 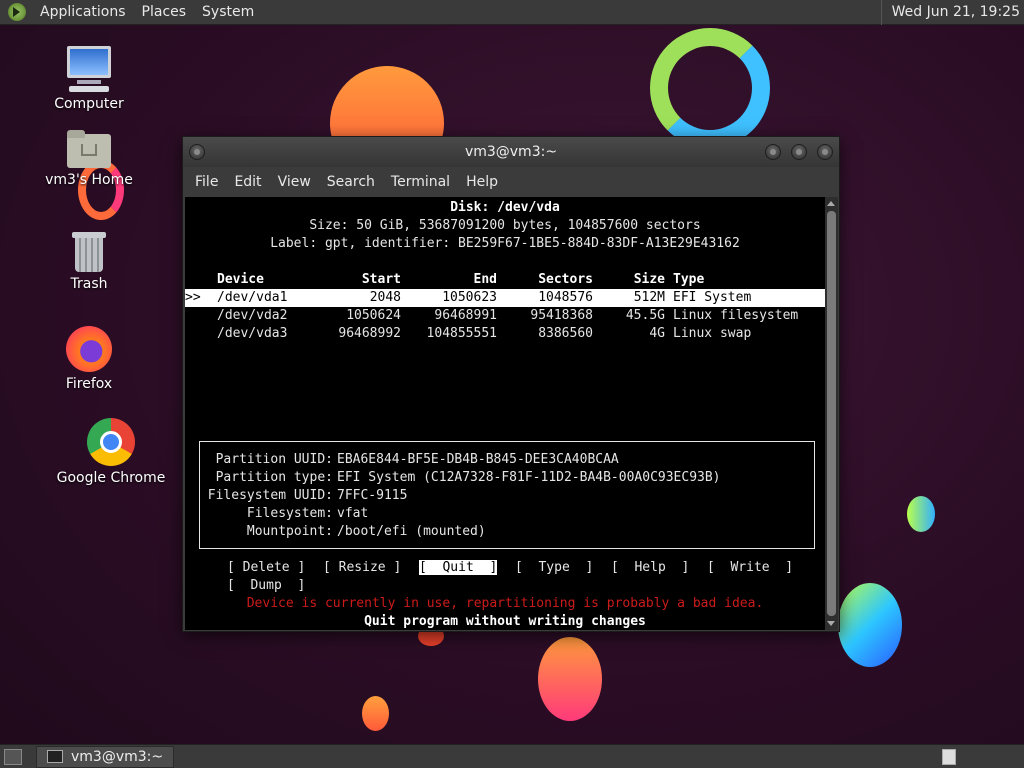 What do you see at coordinates (89, 69) in the screenshot?
I see `computer-icon` at bounding box center [89, 69].